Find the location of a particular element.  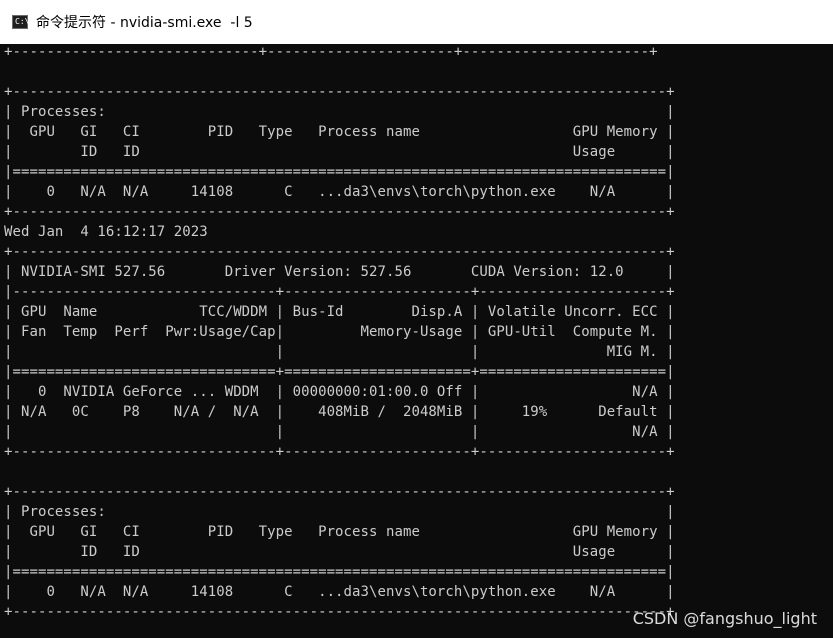

watermark: CSDN @fangshuo_light is located at coordinates (724, 618).